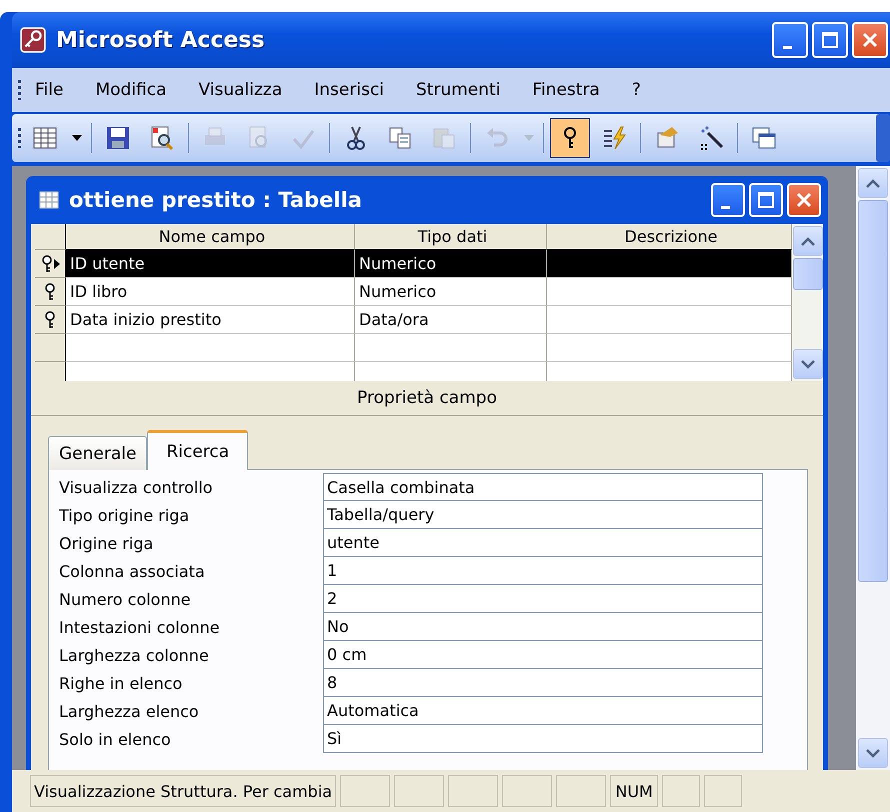 The width and height of the screenshot is (890, 812). Describe the element at coordinates (636, 90) in the screenshot. I see `menu-item: ?` at that location.